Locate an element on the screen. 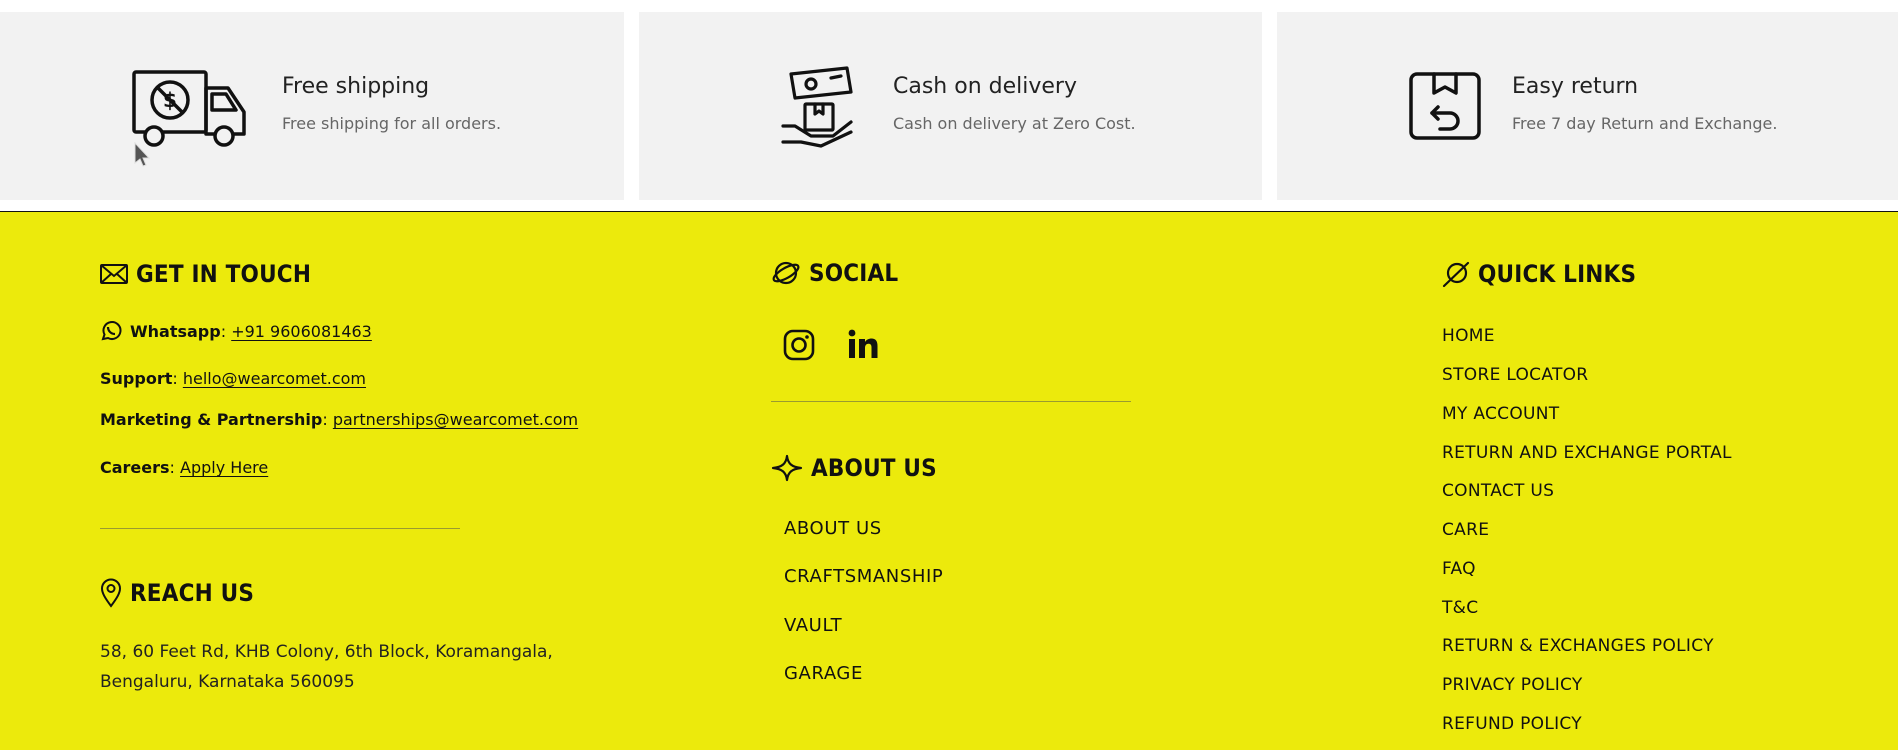 The height and width of the screenshot is (750, 1898). return-box-icon is located at coordinates (1445, 106).